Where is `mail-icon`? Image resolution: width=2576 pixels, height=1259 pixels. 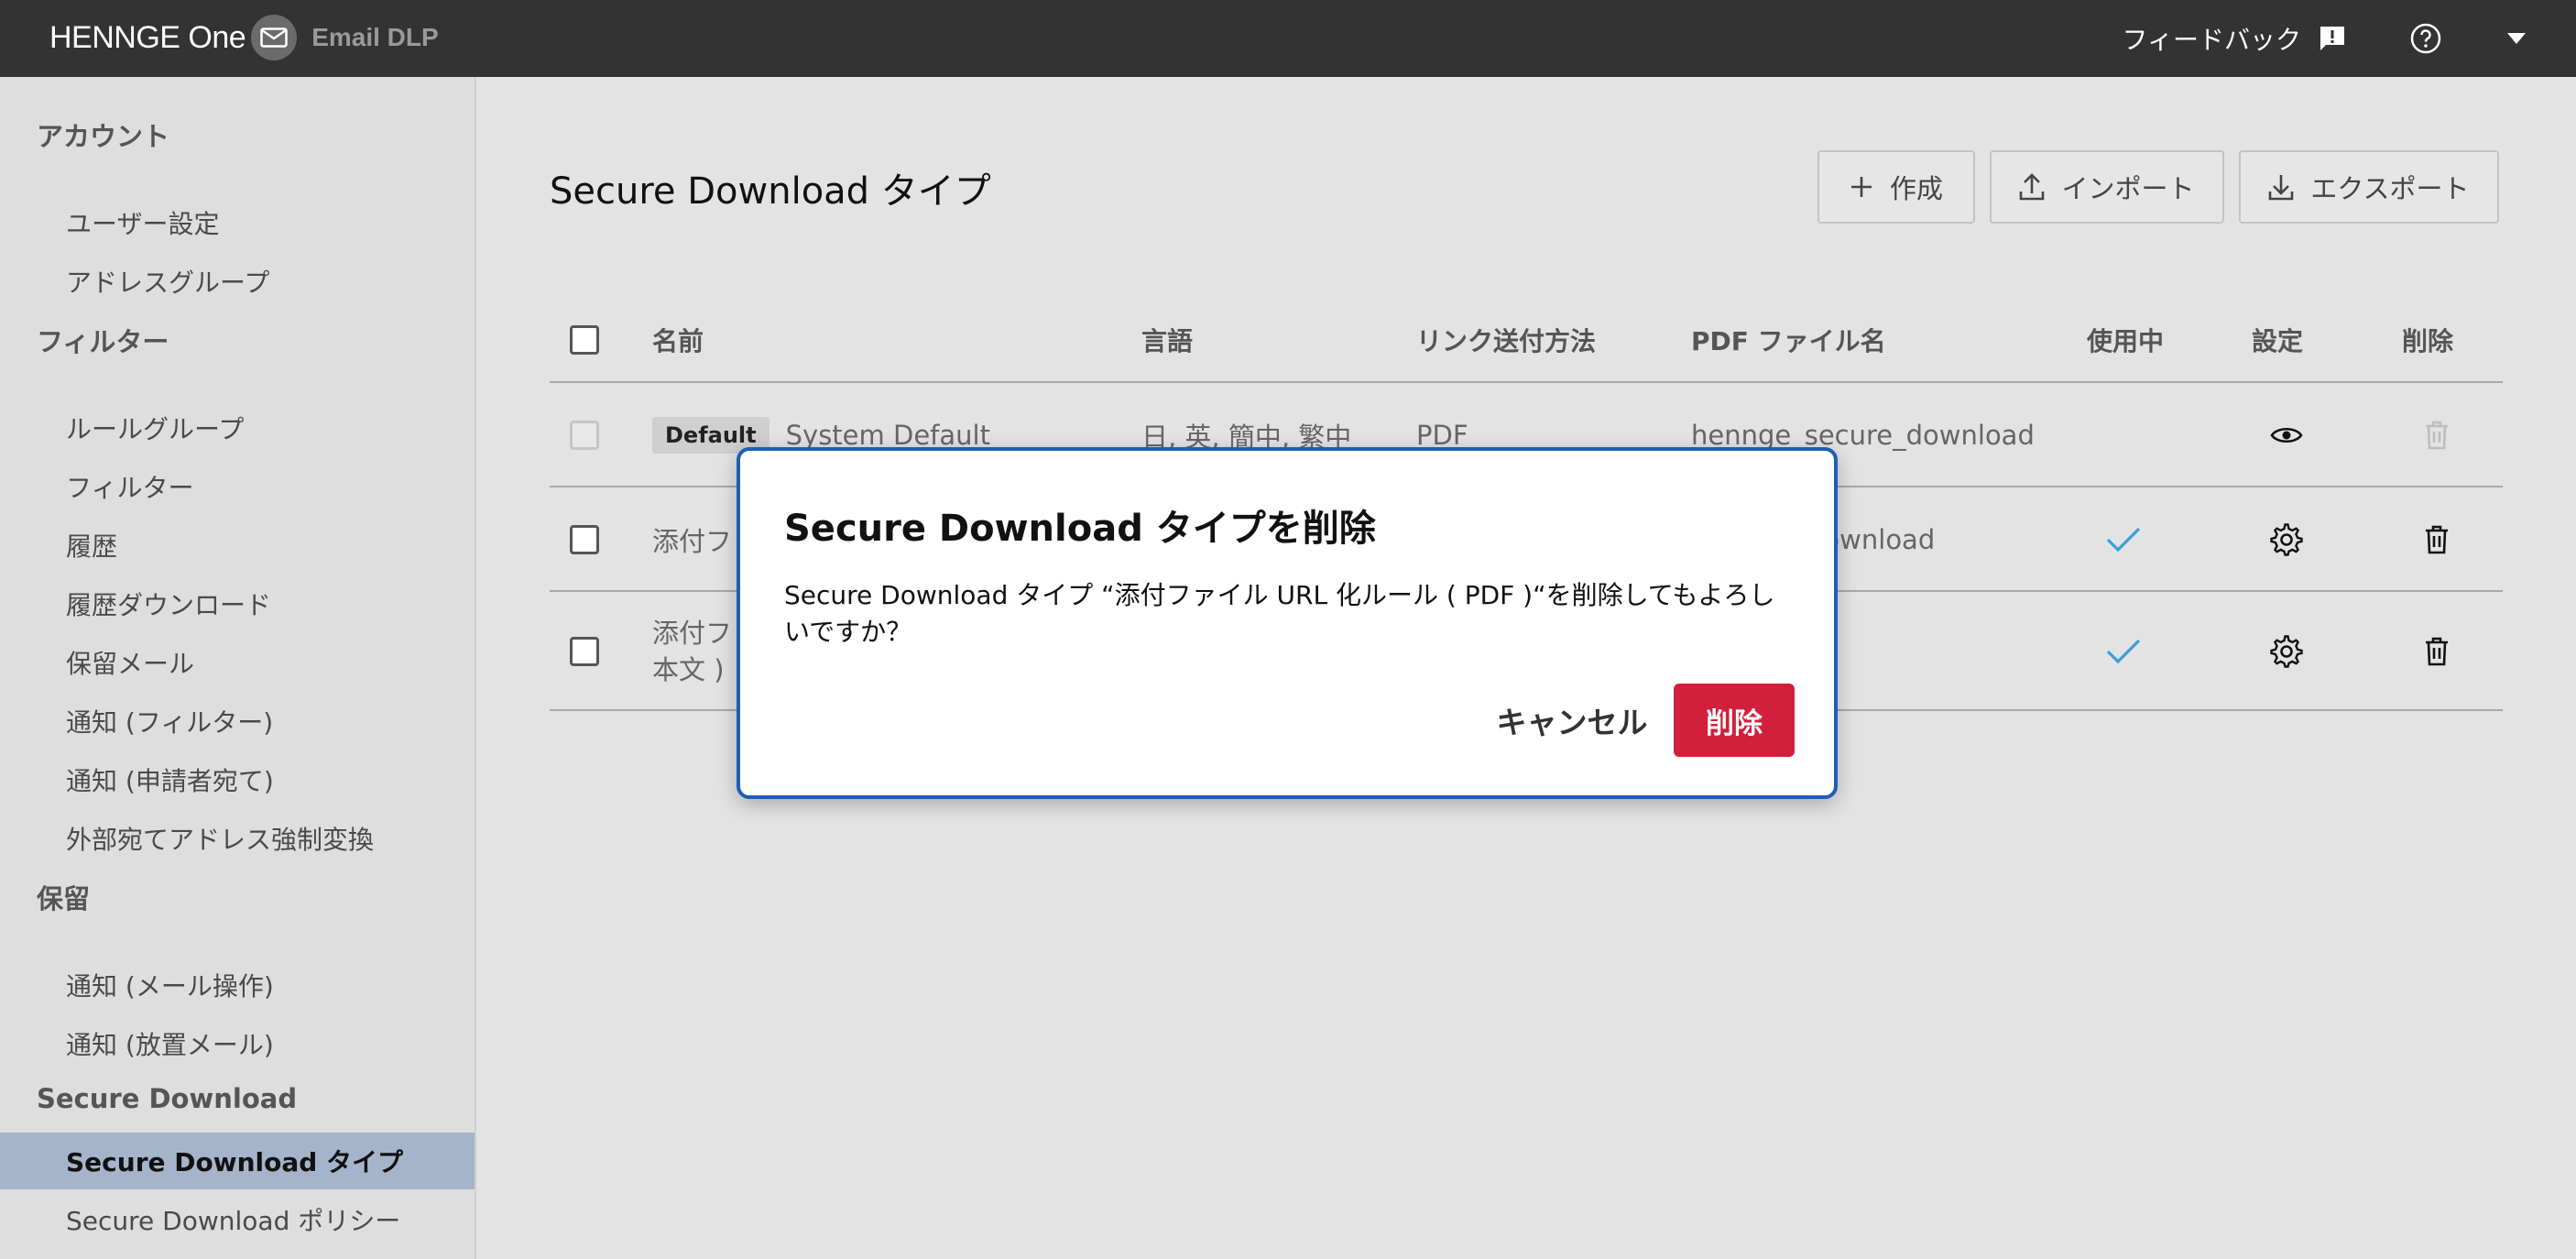
mail-icon is located at coordinates (274, 37).